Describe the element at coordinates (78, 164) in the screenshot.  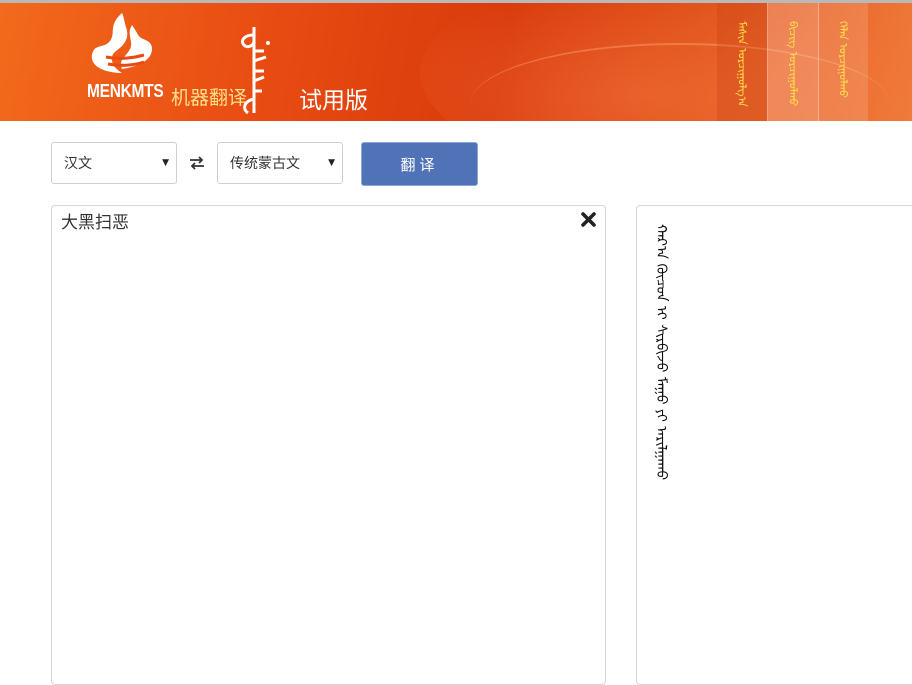
I see `source-language-value: 汉文` at that location.